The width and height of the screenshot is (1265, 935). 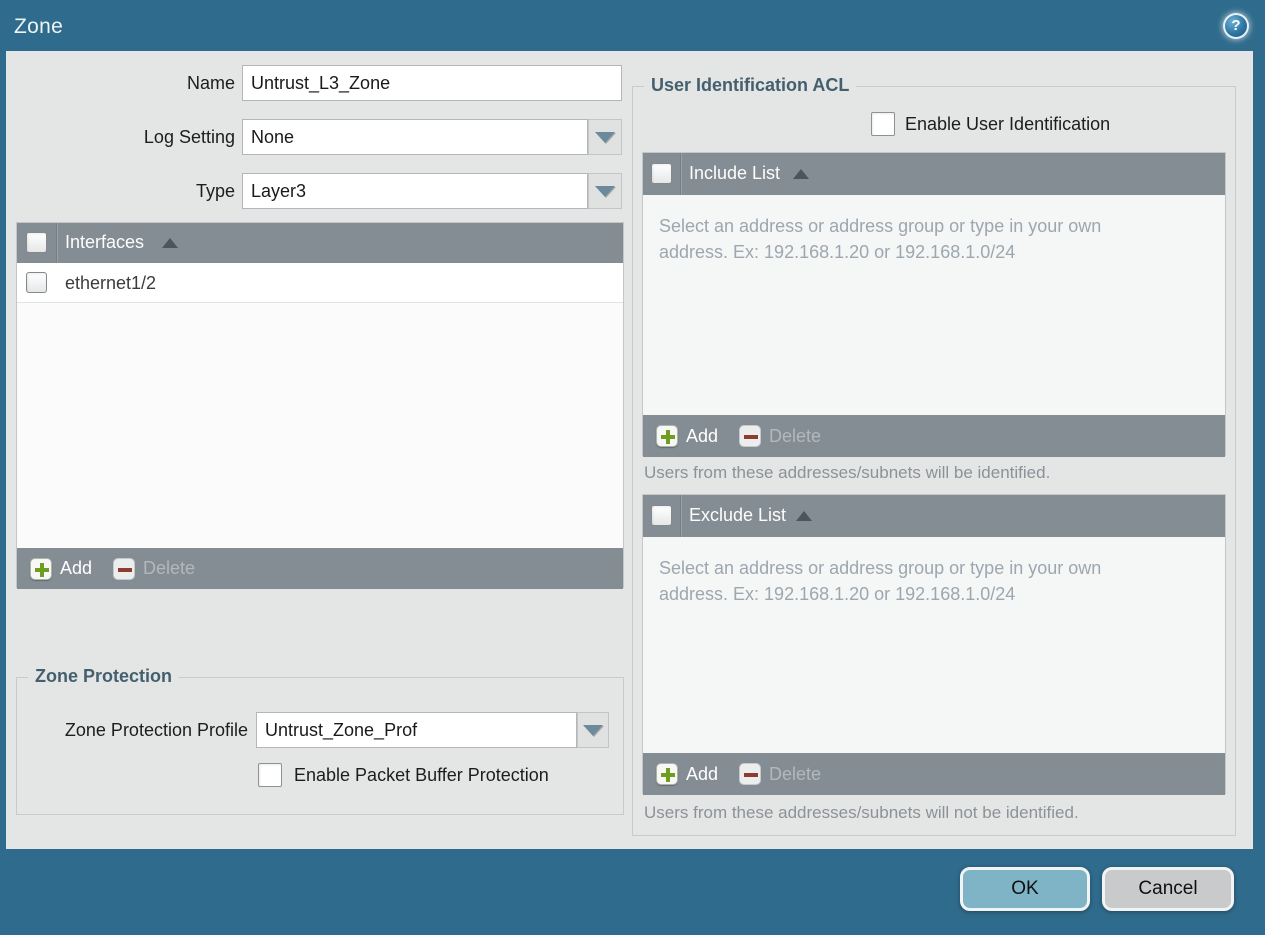 I want to click on interface-name: ethernet1/2, so click(x=111, y=283).